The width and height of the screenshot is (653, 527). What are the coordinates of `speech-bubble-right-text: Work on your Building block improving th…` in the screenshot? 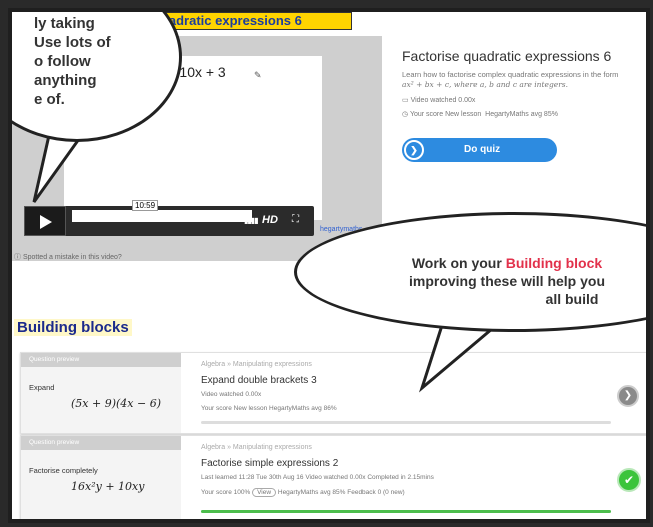 It's located at (494, 281).